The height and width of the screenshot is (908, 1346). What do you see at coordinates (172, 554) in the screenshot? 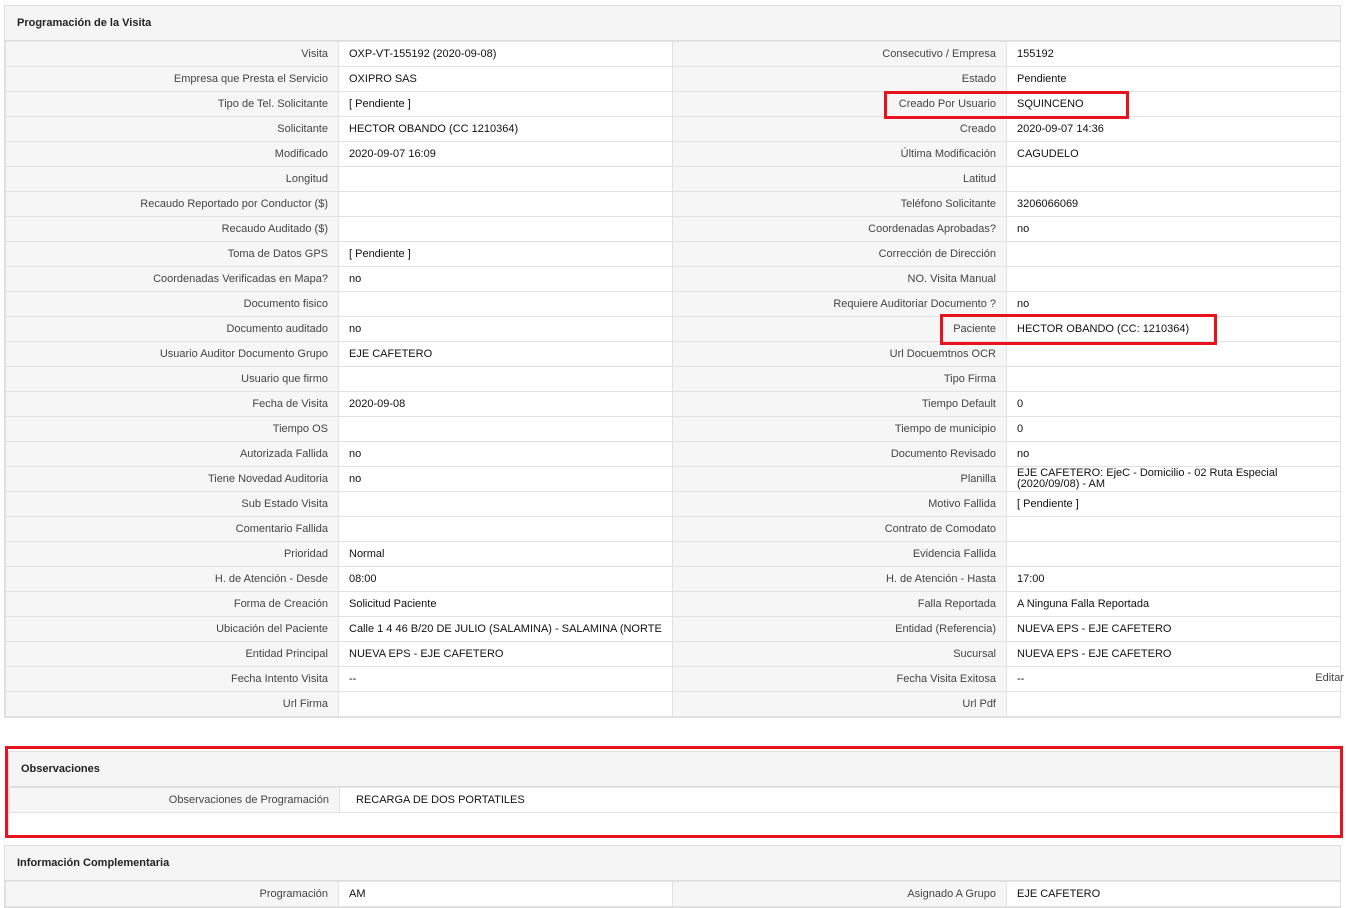
I see `field-label: Prioridad` at bounding box center [172, 554].